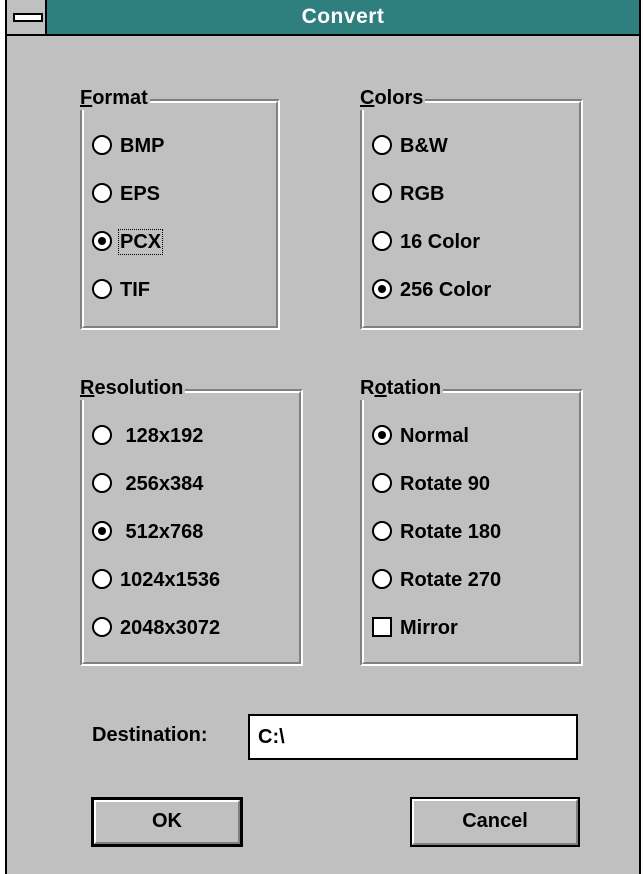  What do you see at coordinates (147, 436) in the screenshot?
I see `resolution-option-128x192: 128x192` at bounding box center [147, 436].